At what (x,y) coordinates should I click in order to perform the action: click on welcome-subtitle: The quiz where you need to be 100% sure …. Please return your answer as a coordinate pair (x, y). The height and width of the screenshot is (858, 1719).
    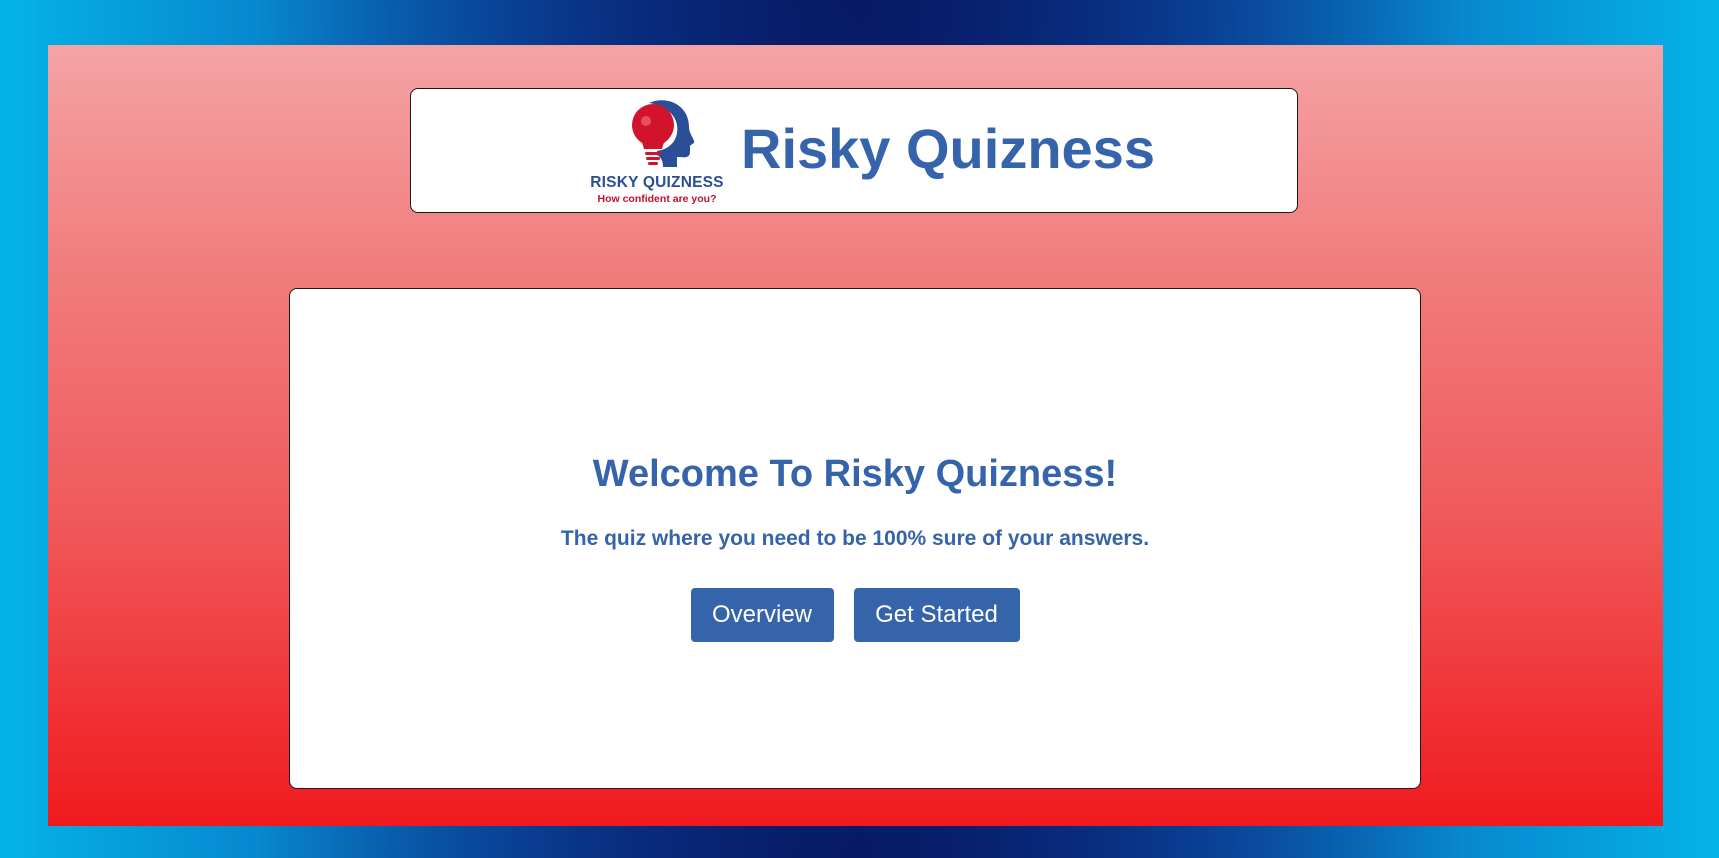
    Looking at the image, I should click on (855, 538).